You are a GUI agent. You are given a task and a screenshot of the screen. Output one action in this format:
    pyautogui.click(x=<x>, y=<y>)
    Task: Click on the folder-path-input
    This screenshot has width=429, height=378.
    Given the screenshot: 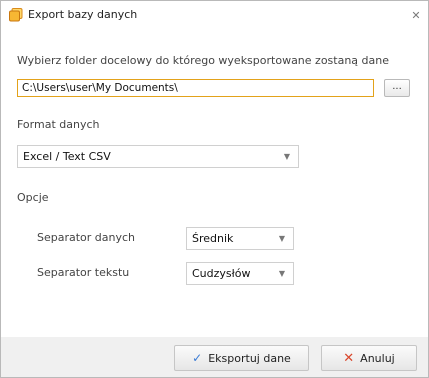 What is the action you would take?
    pyautogui.click(x=195, y=88)
    